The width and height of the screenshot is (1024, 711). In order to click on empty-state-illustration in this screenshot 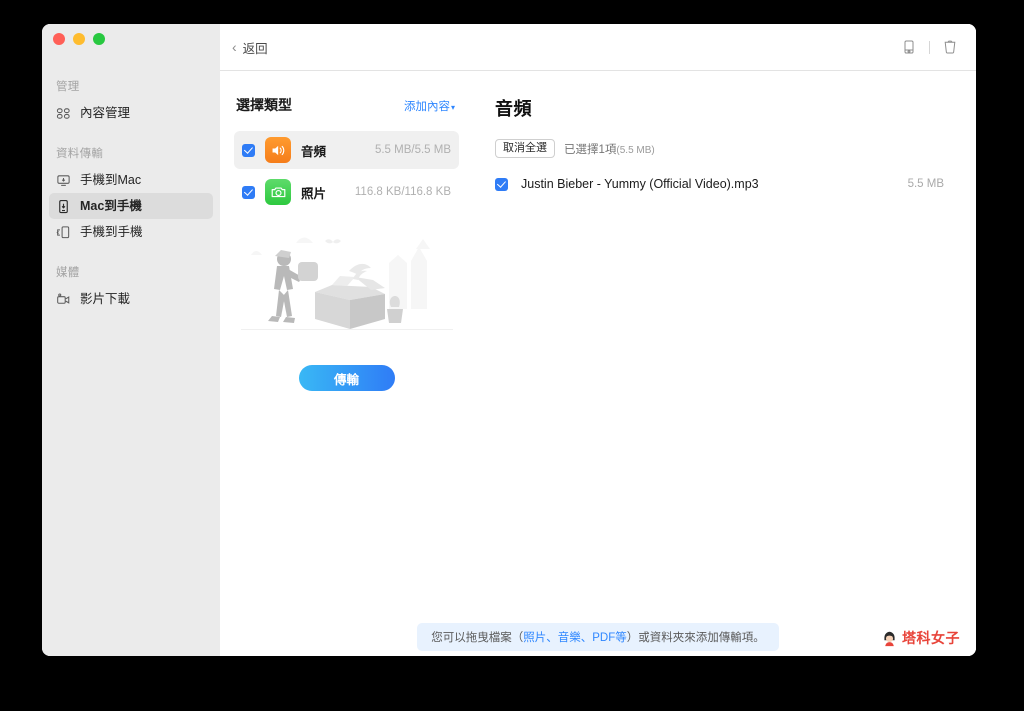, I will do `click(346, 288)`.